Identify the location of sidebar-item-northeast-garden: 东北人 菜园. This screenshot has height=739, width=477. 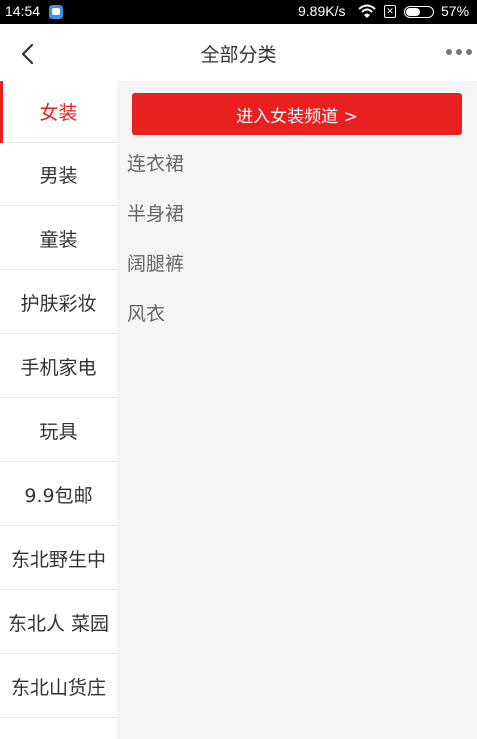
(58, 623).